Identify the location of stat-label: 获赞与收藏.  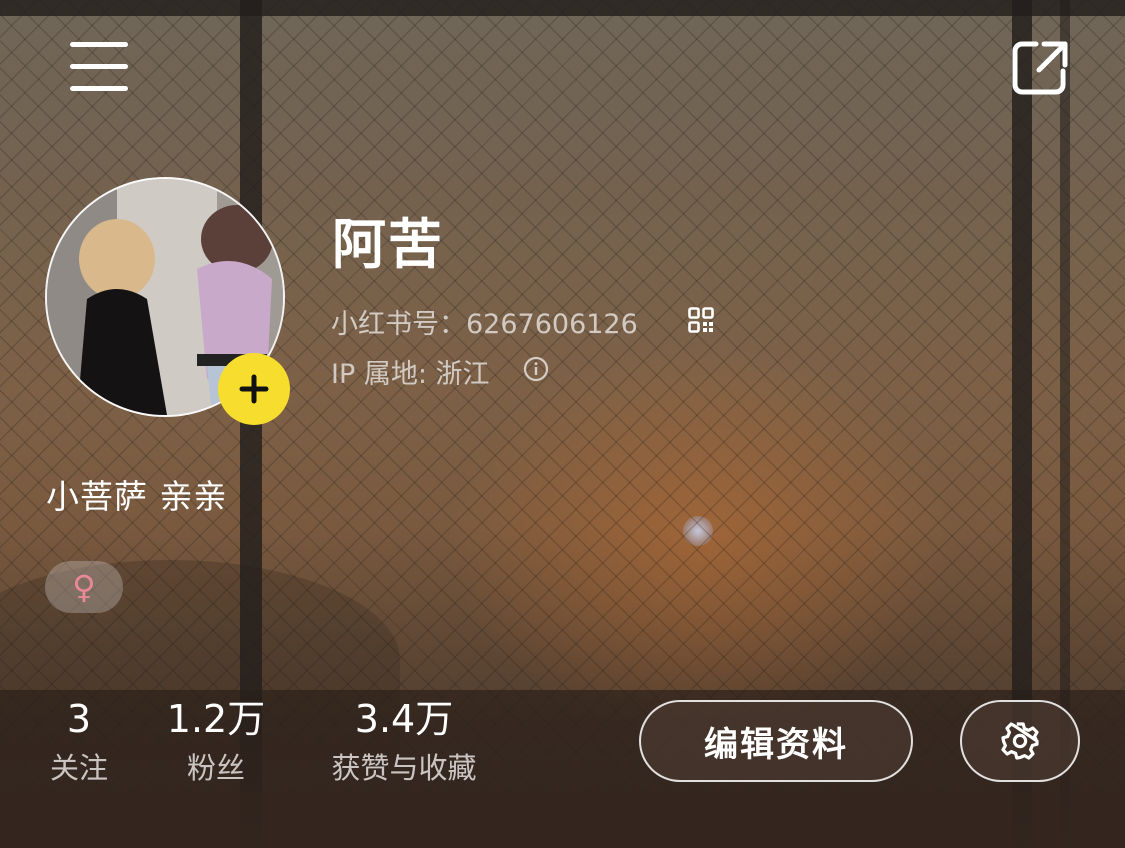
(404, 768).